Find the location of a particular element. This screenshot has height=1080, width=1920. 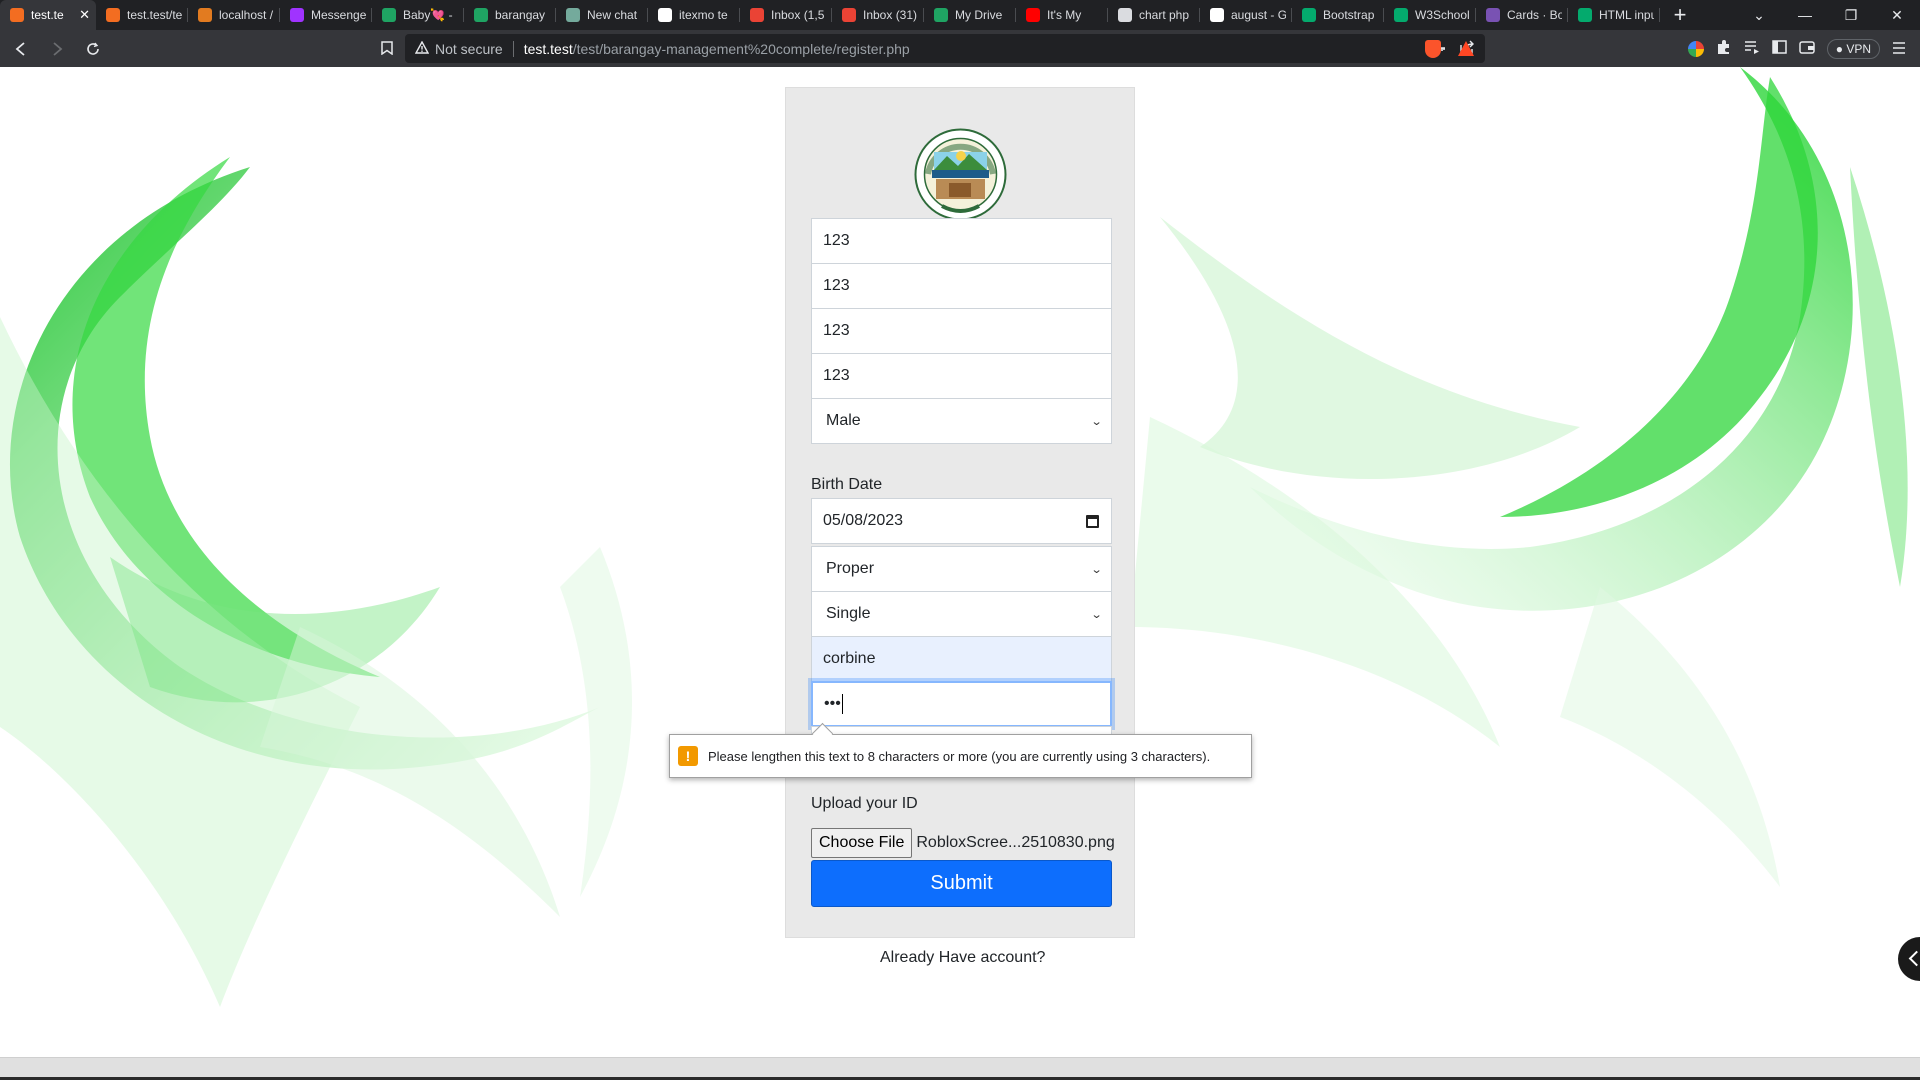

browser-tab: Cards · Bo is located at coordinates (1522, 15).